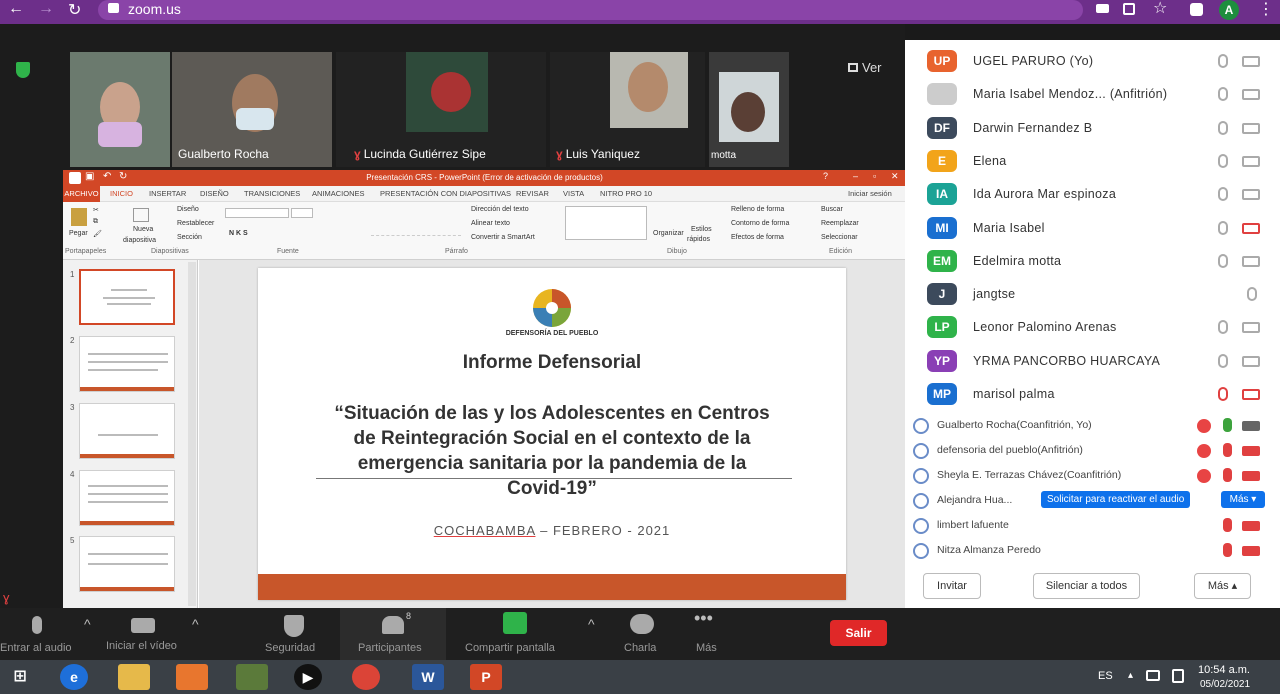  Describe the element at coordinates (486, 677) in the screenshot. I see `powerpoint-icon: P` at that location.